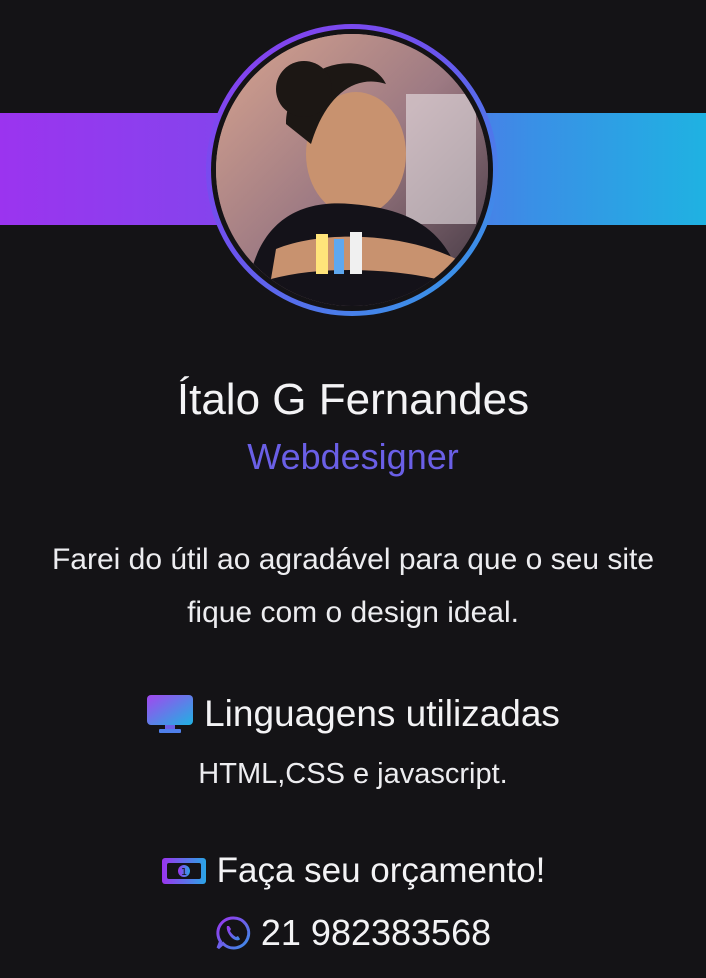 Image resolution: width=706 pixels, height=978 pixels. What do you see at coordinates (353, 456) in the screenshot?
I see `profile-role: Webdesigner` at bounding box center [353, 456].